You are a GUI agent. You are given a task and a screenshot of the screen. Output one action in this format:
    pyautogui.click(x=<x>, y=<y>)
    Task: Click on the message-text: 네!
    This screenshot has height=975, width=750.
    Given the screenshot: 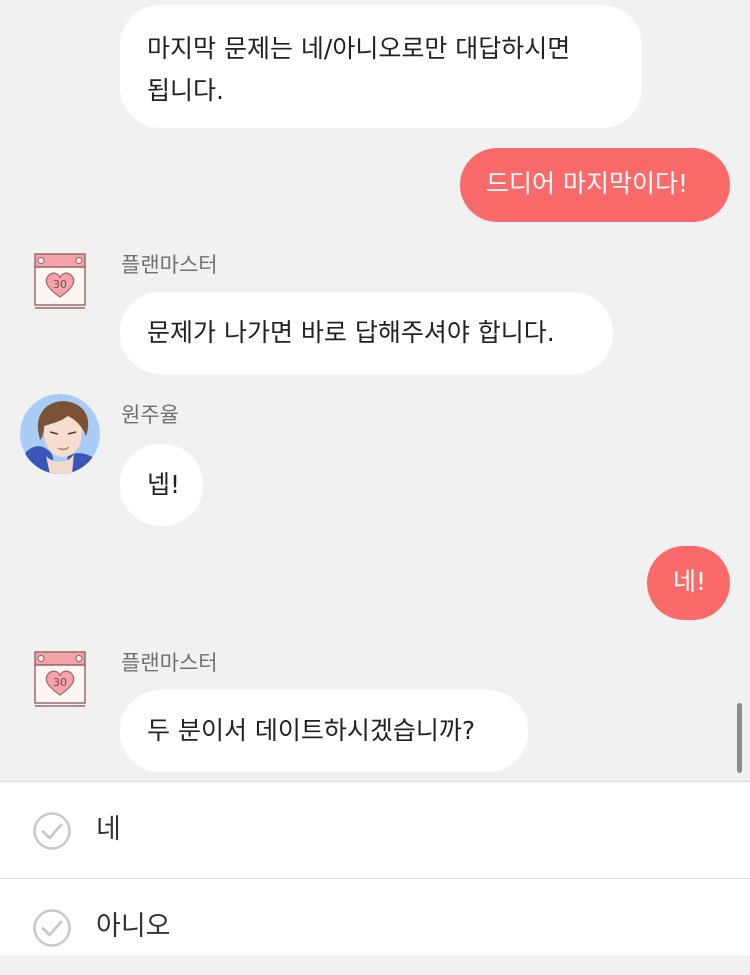 What is the action you would take?
    pyautogui.click(x=690, y=581)
    